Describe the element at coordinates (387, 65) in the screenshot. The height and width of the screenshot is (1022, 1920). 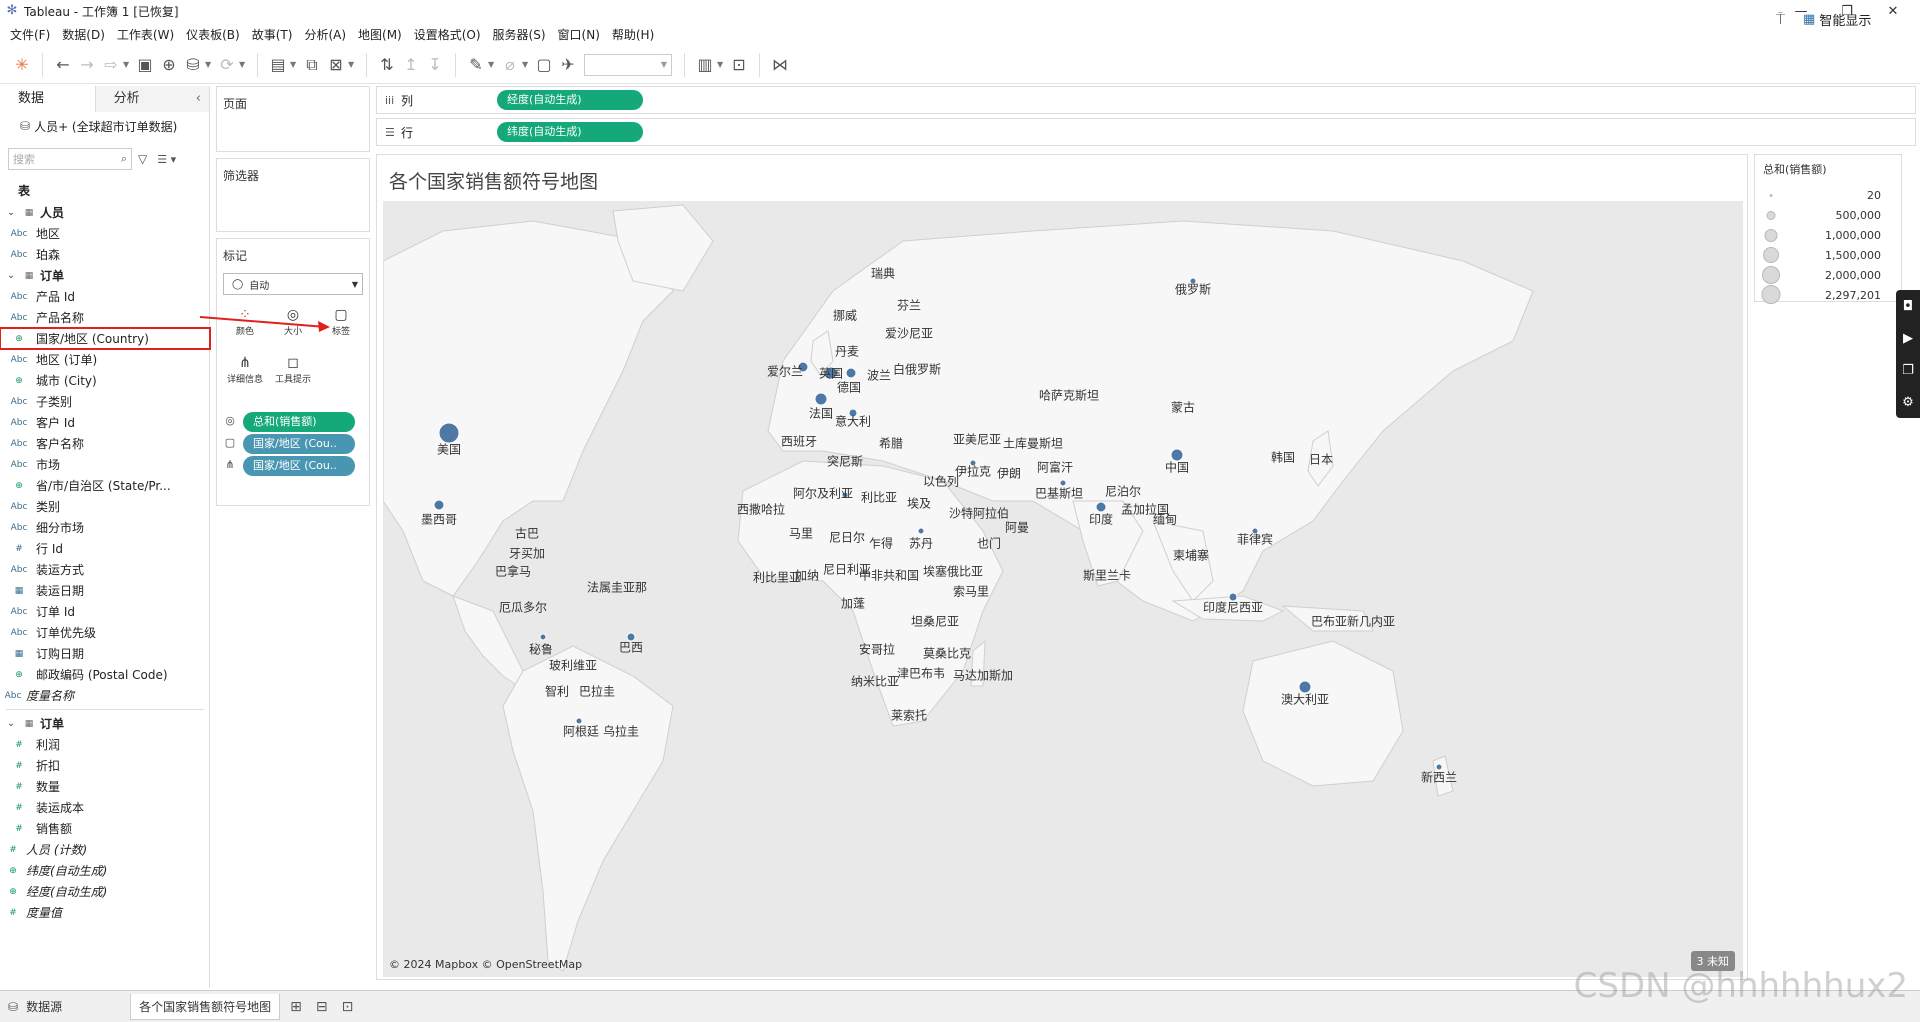
I see `swap-icon: ⇅` at that location.